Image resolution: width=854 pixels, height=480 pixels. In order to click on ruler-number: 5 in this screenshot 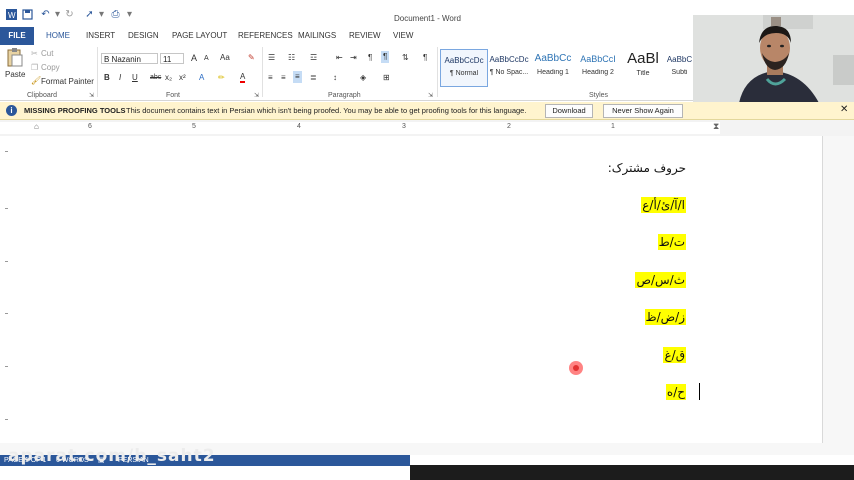, I will do `click(194, 126)`.